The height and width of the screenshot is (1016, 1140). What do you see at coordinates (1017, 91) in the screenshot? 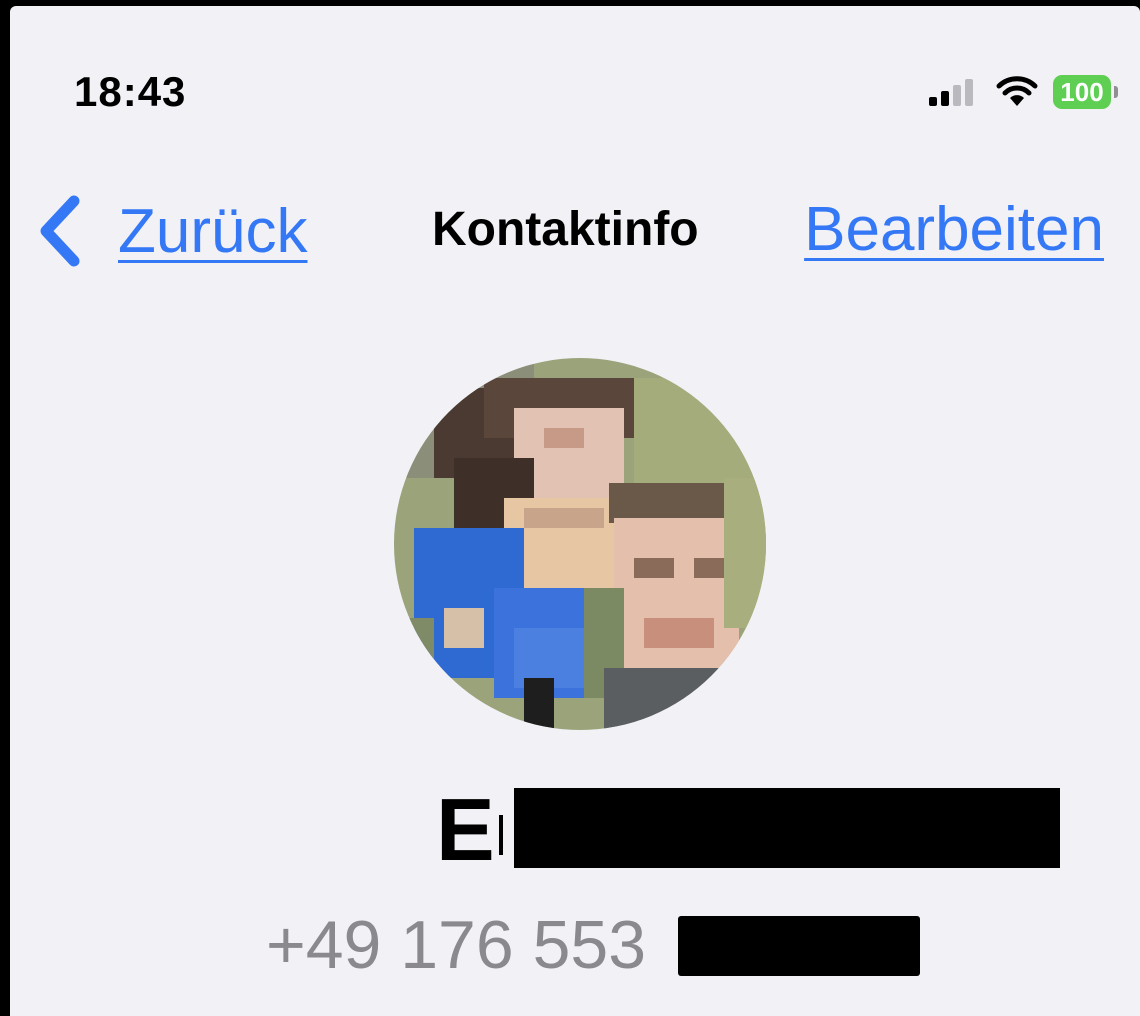
I see `wifi-icon` at bounding box center [1017, 91].